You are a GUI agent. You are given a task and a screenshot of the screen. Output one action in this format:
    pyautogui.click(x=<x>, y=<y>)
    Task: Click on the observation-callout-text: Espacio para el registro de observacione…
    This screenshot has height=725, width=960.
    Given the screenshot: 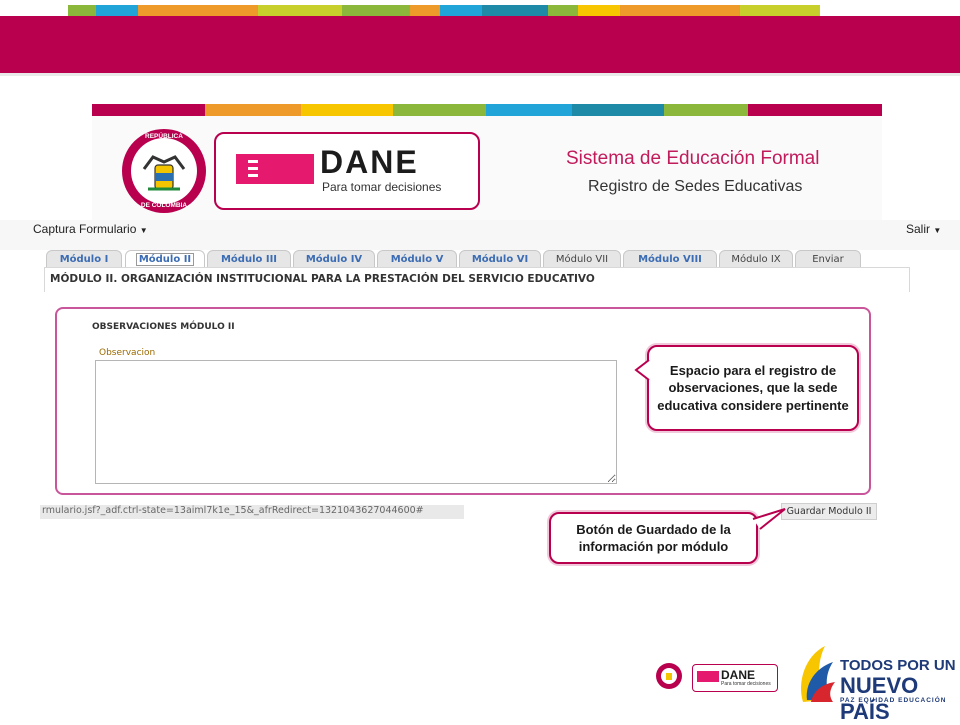 What is the action you would take?
    pyautogui.click(x=753, y=388)
    